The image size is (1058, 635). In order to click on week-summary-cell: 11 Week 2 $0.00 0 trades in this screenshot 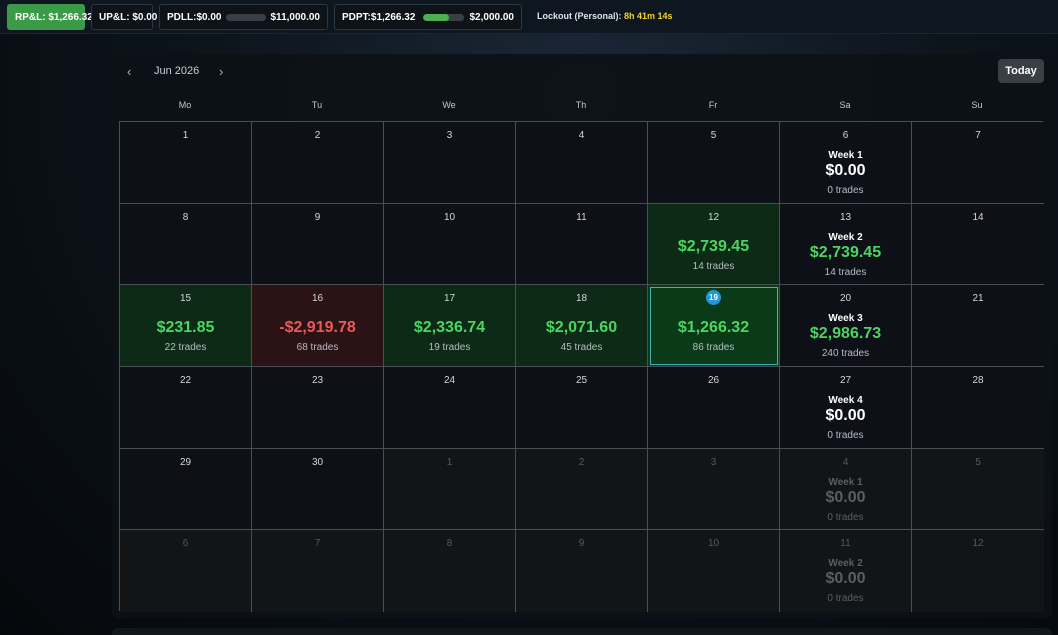, I will do `click(846, 571)`.